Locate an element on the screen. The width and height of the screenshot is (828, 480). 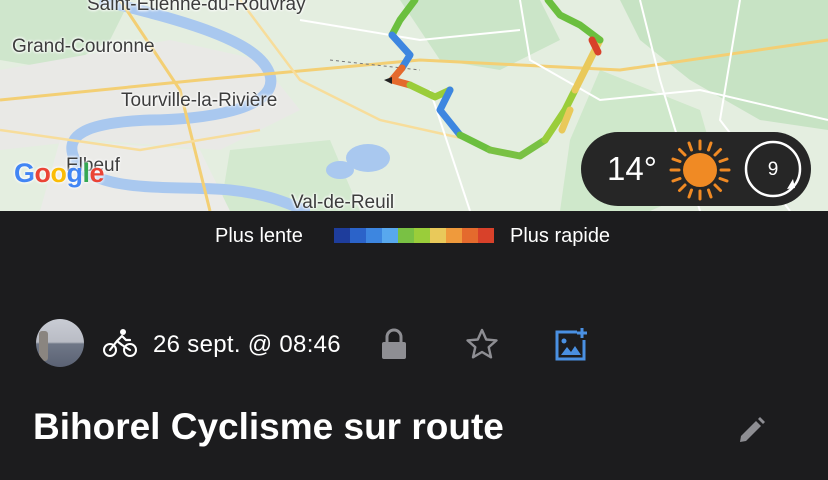
uv-index-value: 9 is located at coordinates (773, 169).